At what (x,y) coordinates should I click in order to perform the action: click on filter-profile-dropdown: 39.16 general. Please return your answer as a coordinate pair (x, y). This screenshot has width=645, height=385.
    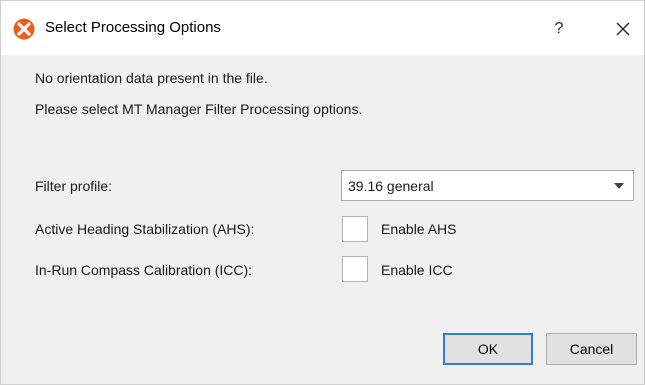
    Looking at the image, I should click on (487, 185).